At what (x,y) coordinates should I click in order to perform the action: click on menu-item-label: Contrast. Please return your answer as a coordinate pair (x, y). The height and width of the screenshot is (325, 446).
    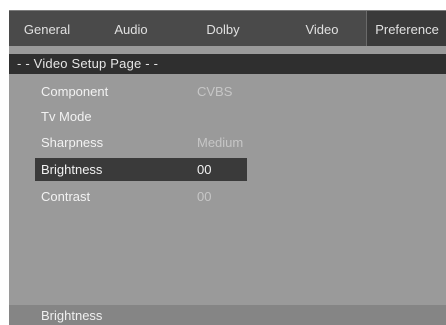
    Looking at the image, I should click on (66, 196).